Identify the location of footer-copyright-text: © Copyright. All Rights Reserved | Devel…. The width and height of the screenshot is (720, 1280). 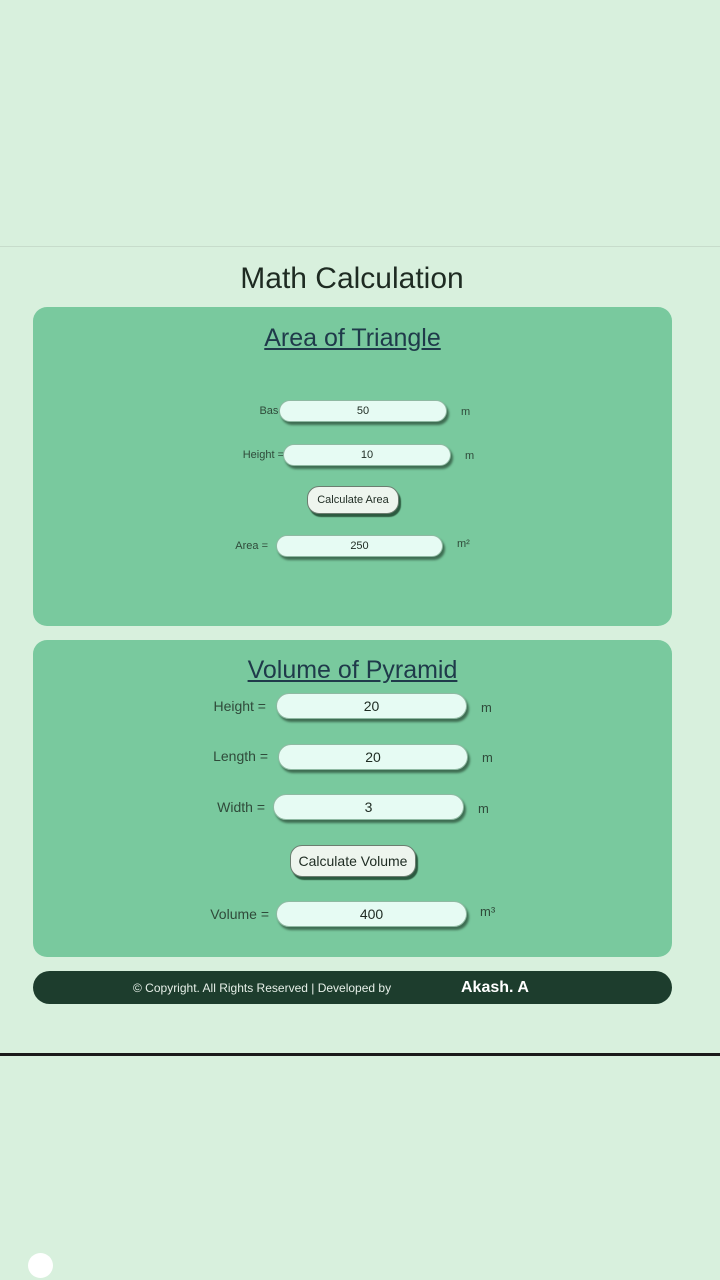
(262, 988).